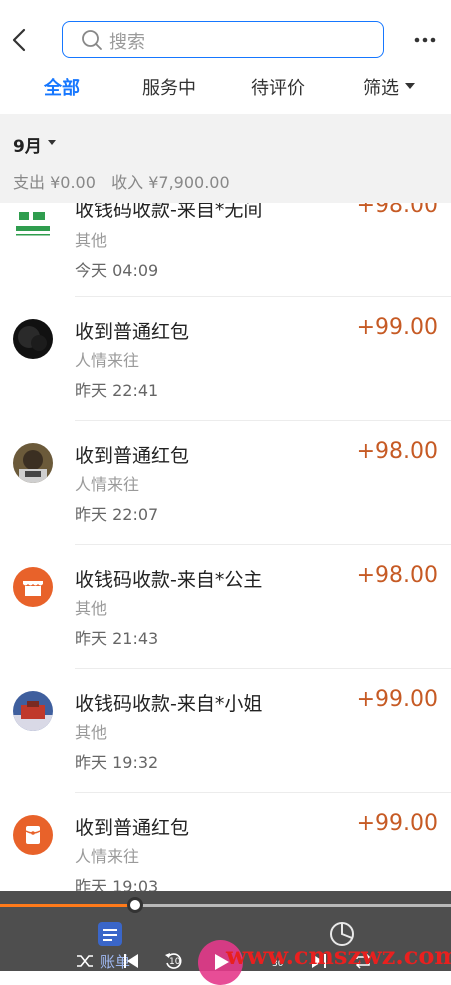  I want to click on month-summary: 9月 支出 ¥0.00 收入 ¥7,900.00, so click(225, 158).